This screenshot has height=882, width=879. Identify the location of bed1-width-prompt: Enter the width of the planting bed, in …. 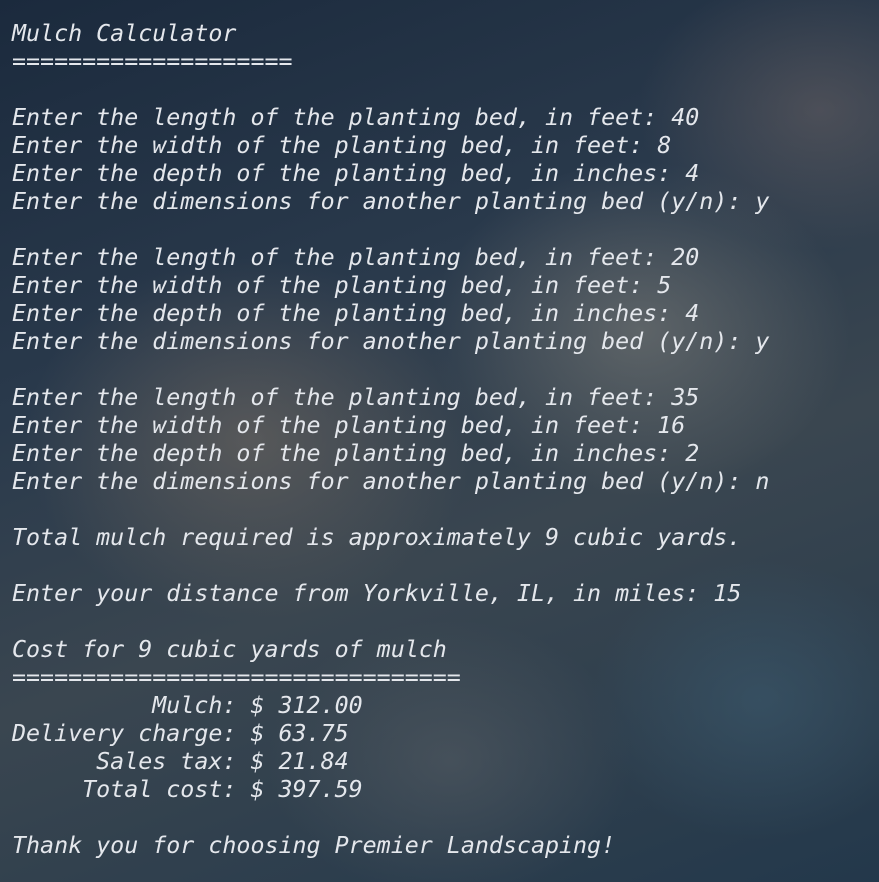
(342, 145).